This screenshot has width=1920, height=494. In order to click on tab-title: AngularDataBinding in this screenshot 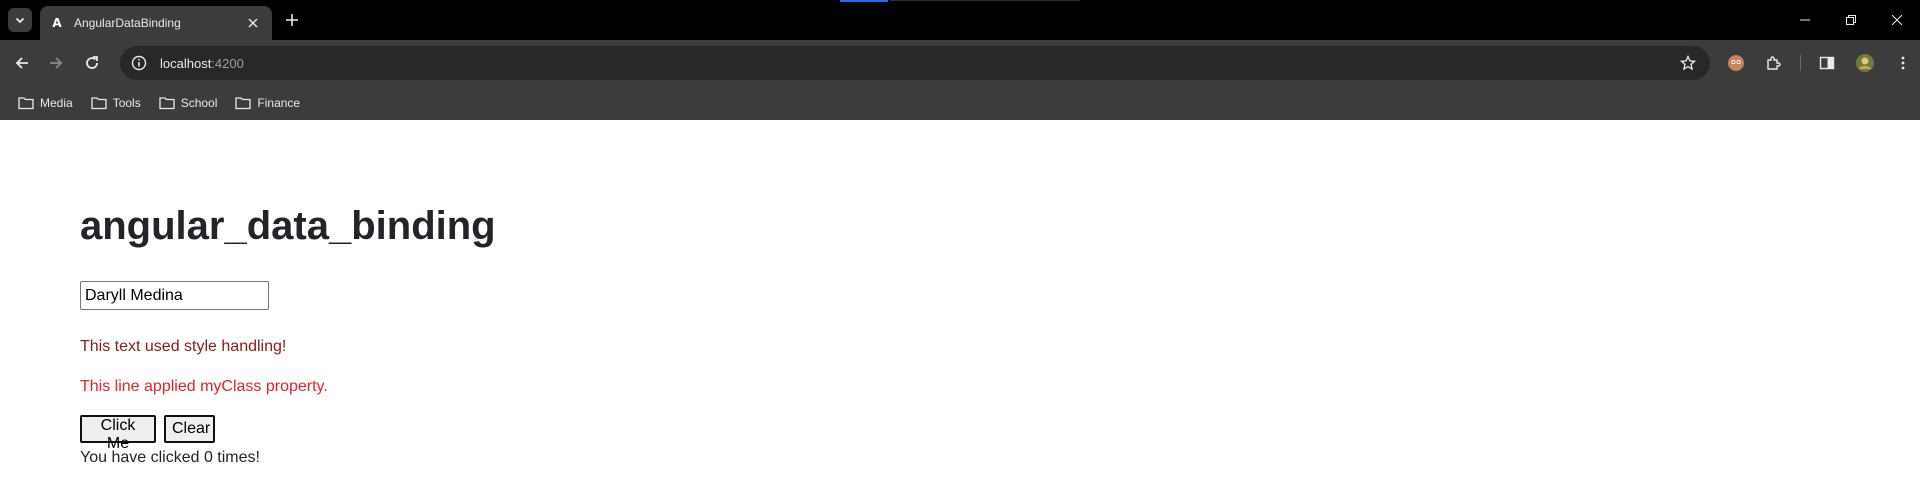, I will do `click(127, 23)`.